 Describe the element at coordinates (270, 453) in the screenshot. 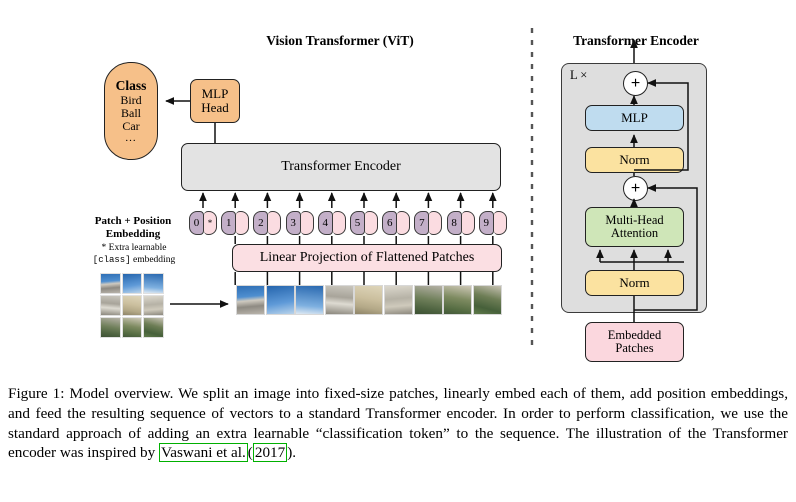

I see `citation-year-link: 2017` at that location.